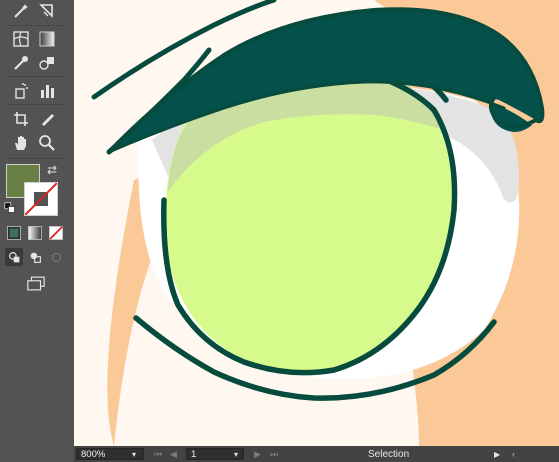 The image size is (559, 462). What do you see at coordinates (389, 454) in the screenshot?
I see `current-tool-label: Selection` at bounding box center [389, 454].